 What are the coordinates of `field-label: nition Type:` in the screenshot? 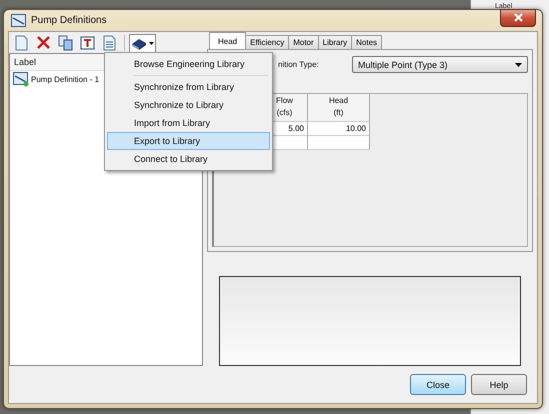 It's located at (299, 65).